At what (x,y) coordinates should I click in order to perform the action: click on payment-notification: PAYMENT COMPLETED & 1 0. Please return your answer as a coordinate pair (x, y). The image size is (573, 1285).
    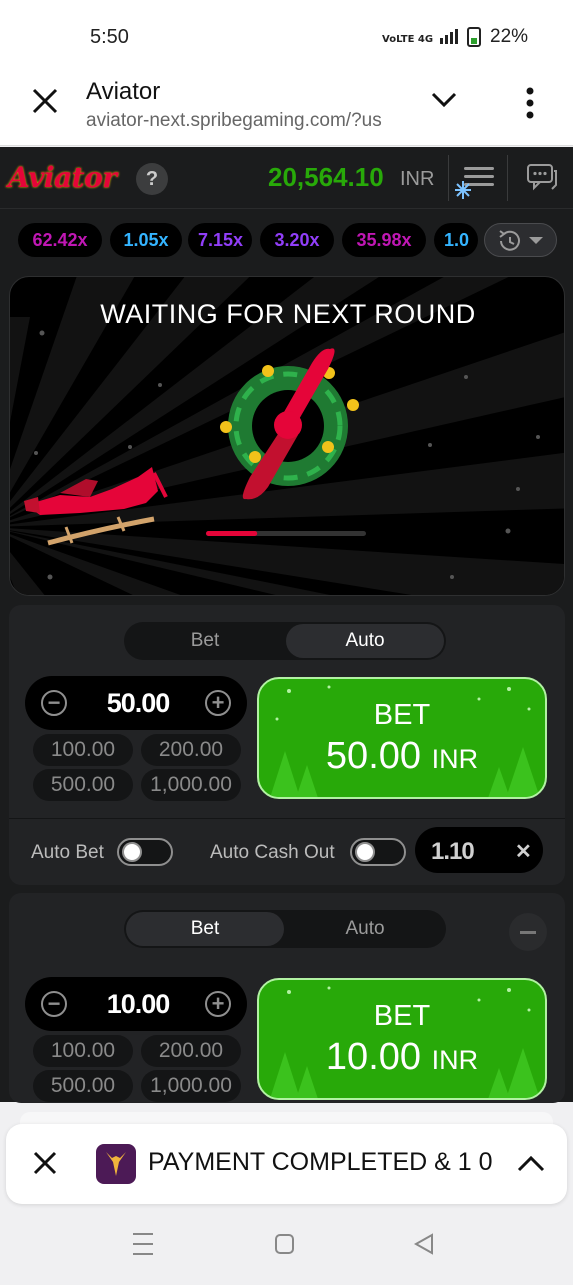
    Looking at the image, I should click on (286, 1164).